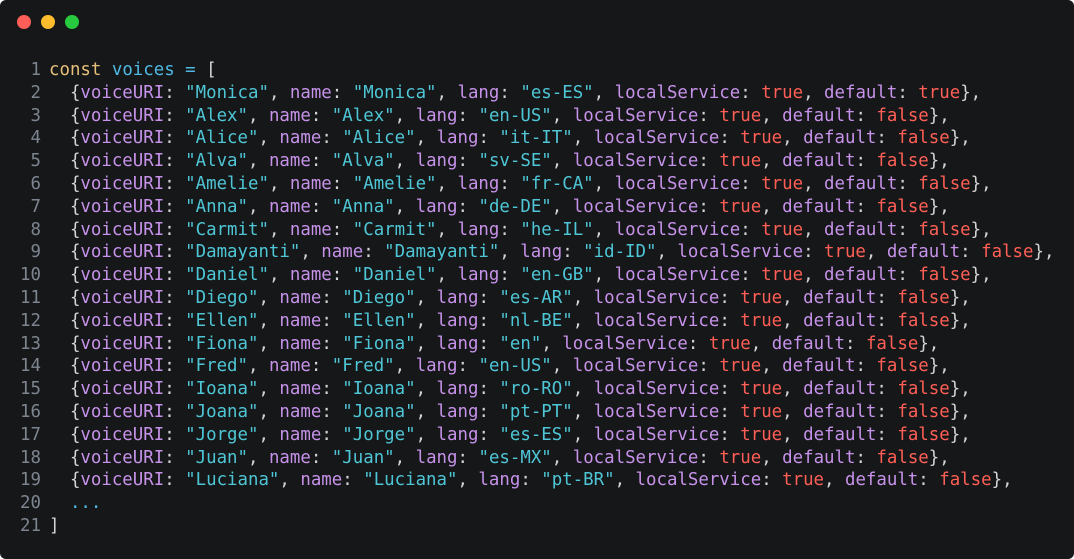 This screenshot has height=559, width=1074. What do you see at coordinates (216, 115) in the screenshot?
I see `voice-uri-value: Alex` at bounding box center [216, 115].